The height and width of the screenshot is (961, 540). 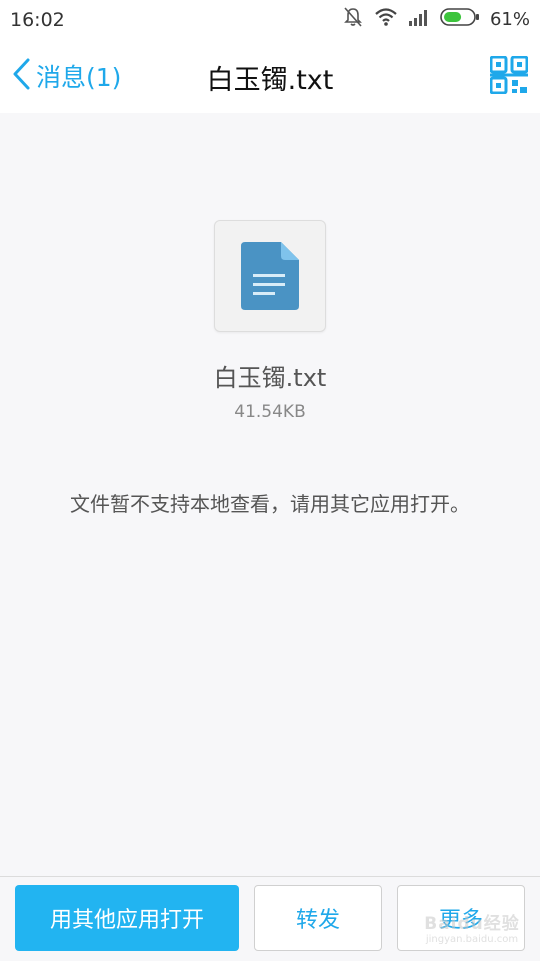 I want to click on watermark-line1: Baidu经验, so click(x=472, y=924).